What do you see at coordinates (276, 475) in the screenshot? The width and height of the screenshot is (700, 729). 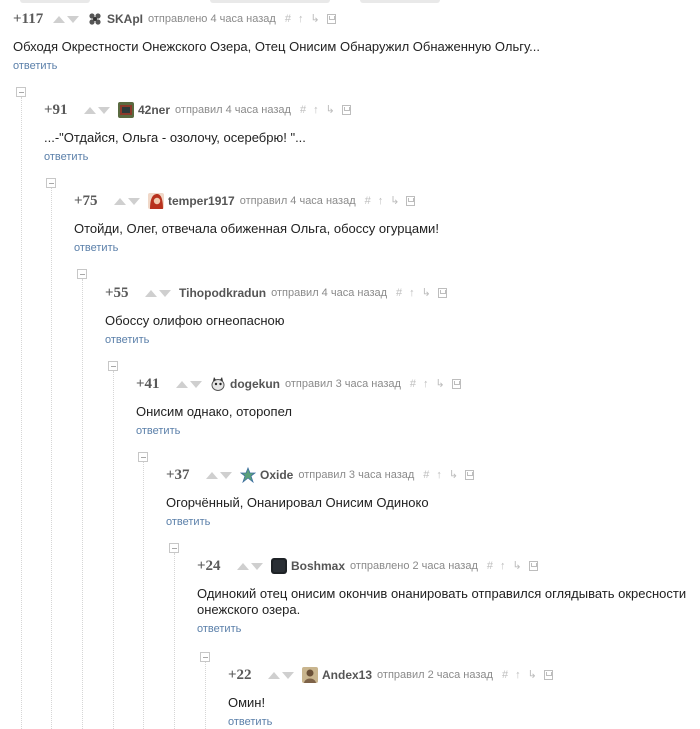 I see `username: Oxide` at bounding box center [276, 475].